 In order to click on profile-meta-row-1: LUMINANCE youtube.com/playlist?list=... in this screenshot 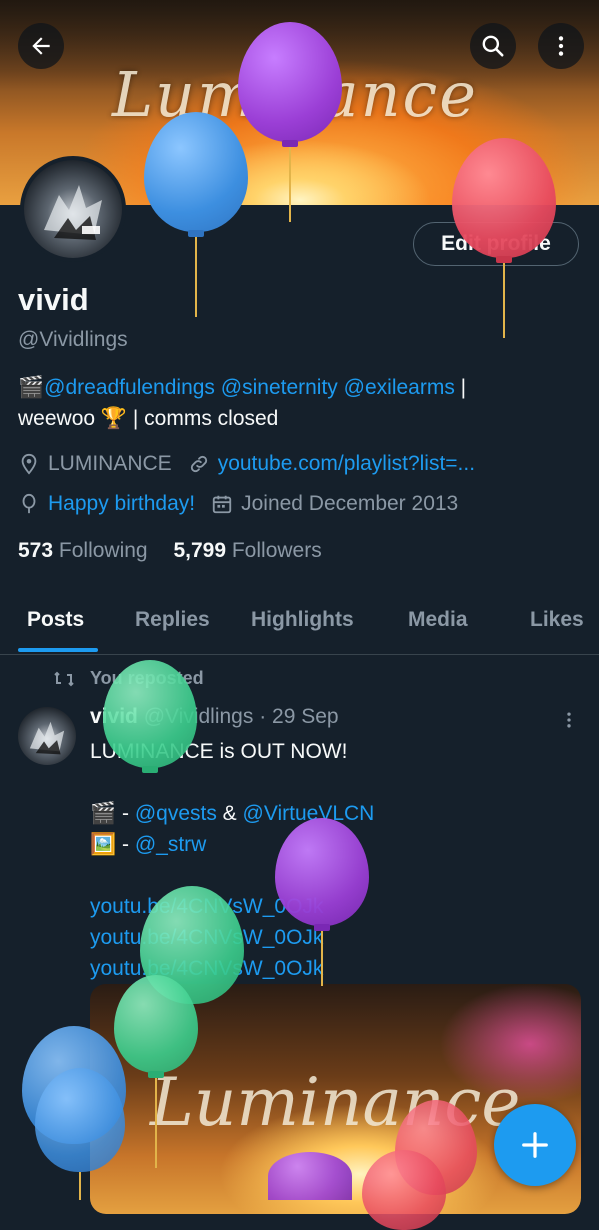, I will do `click(246, 464)`.